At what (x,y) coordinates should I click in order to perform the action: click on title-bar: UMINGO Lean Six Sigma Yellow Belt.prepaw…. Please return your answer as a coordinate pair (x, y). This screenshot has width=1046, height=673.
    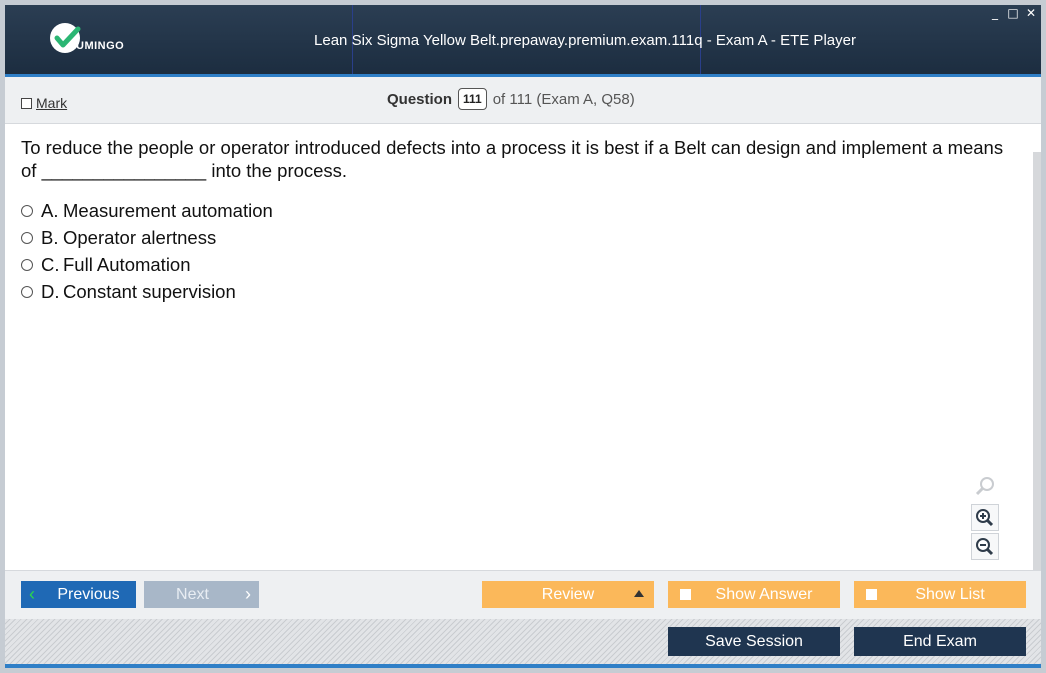
    Looking at the image, I should click on (523, 39).